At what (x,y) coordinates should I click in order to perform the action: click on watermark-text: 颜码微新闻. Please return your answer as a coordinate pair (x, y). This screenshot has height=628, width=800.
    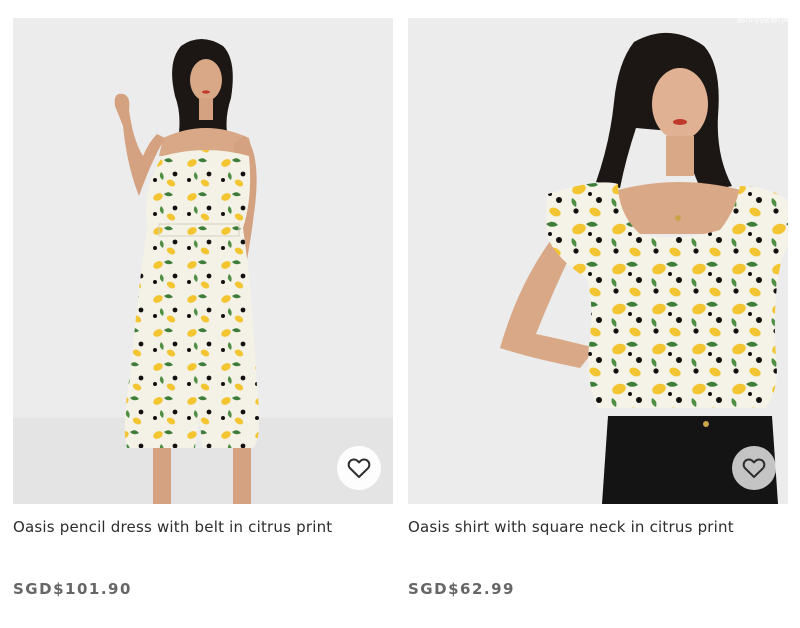
    Looking at the image, I should click on (764, 18).